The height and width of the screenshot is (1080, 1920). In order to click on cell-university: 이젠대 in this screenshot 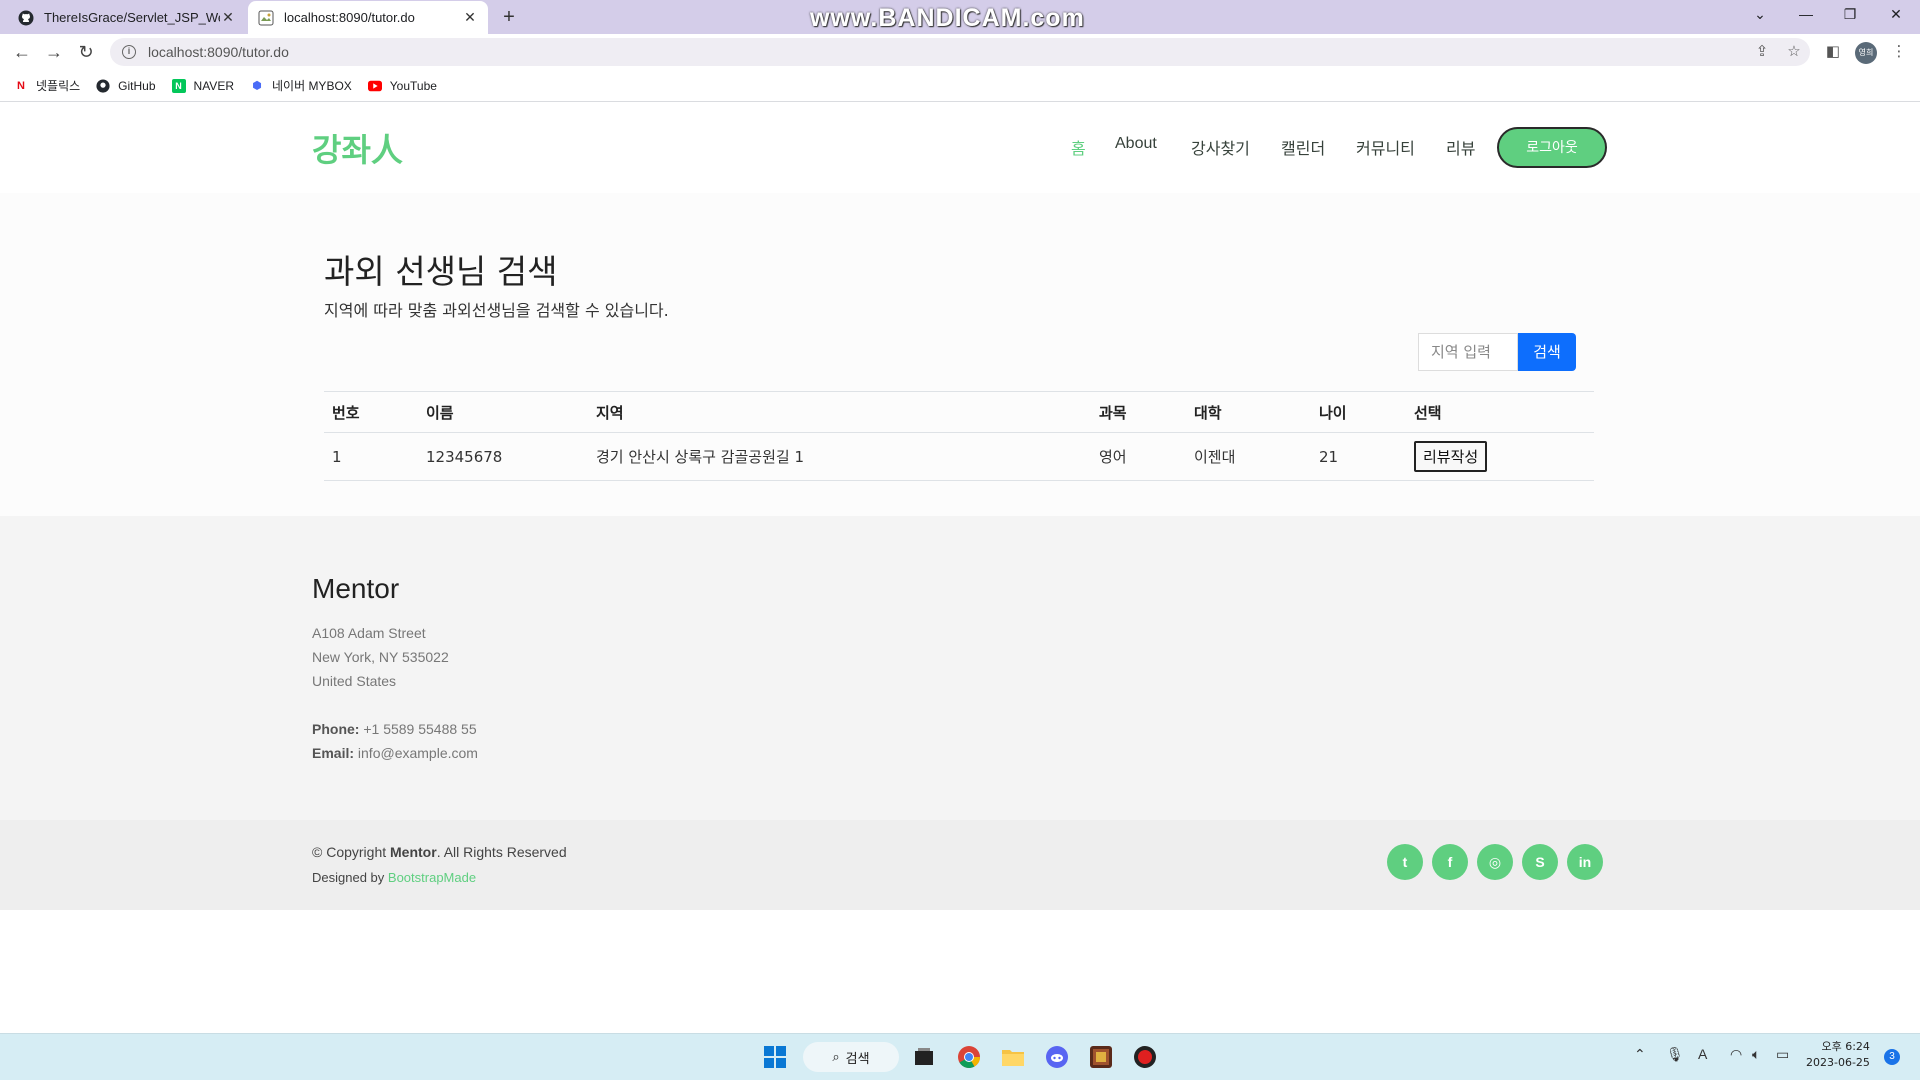, I will do `click(1248, 456)`.